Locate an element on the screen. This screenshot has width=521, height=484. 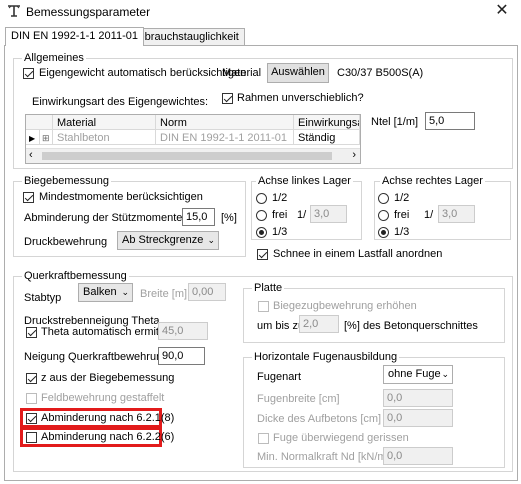
close-icon: ✕ is located at coordinates (502, 11).